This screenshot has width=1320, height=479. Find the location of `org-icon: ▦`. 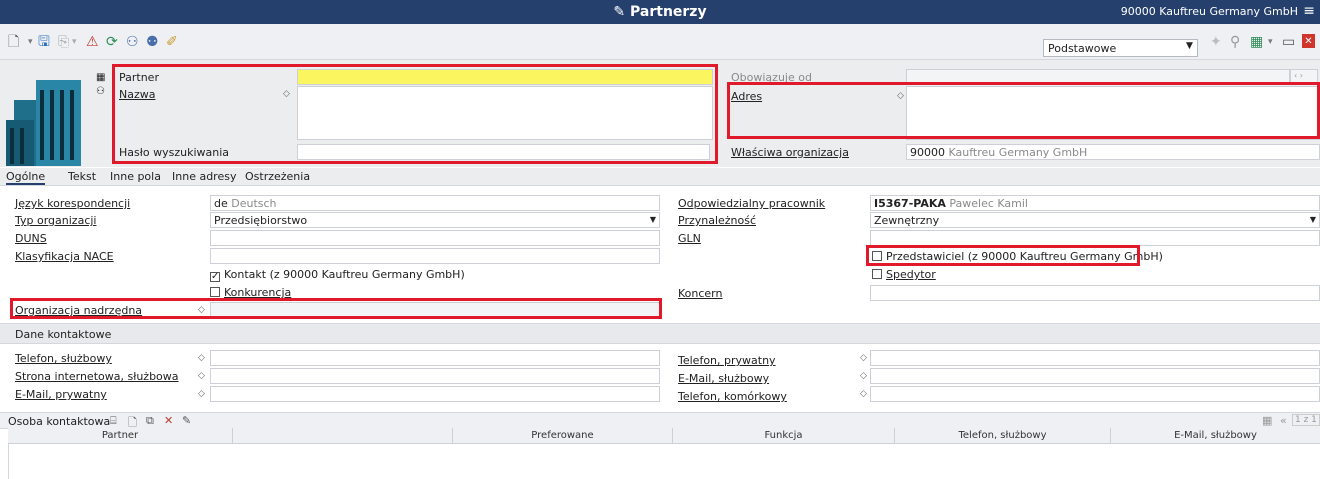

org-icon: ▦ is located at coordinates (101, 77).